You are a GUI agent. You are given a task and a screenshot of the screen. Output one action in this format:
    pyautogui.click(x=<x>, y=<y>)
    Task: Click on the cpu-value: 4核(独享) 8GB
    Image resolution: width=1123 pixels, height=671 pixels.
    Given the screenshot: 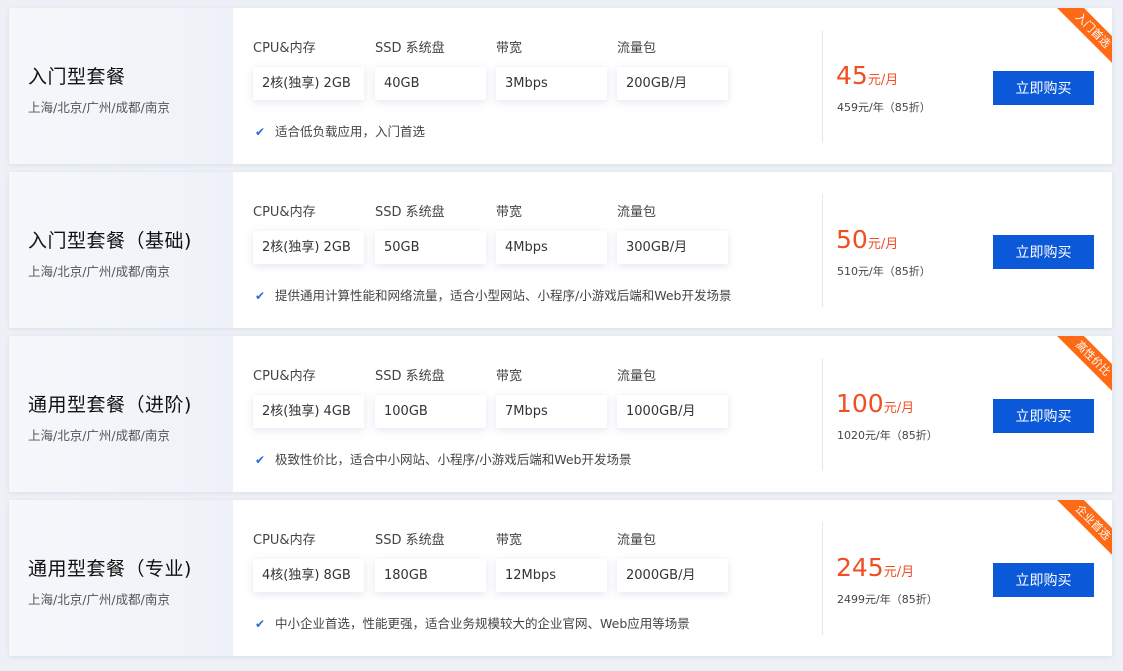 What is the action you would take?
    pyautogui.click(x=308, y=575)
    